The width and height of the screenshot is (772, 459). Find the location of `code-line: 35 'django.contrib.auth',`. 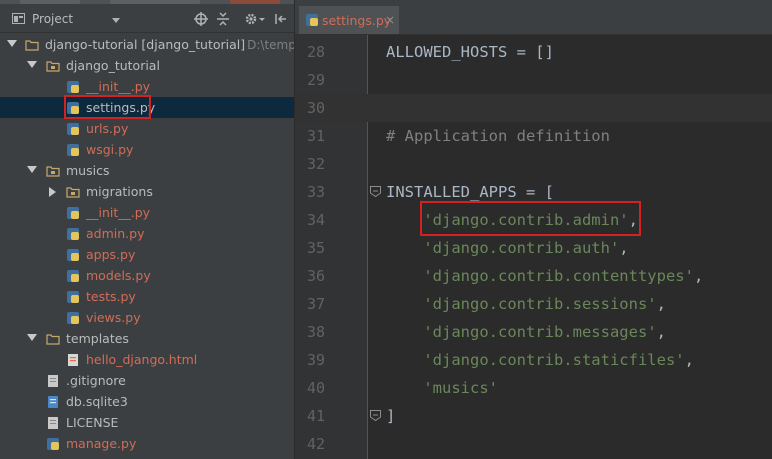

code-line: 35 'django.contrib.auth', is located at coordinates (533, 248).